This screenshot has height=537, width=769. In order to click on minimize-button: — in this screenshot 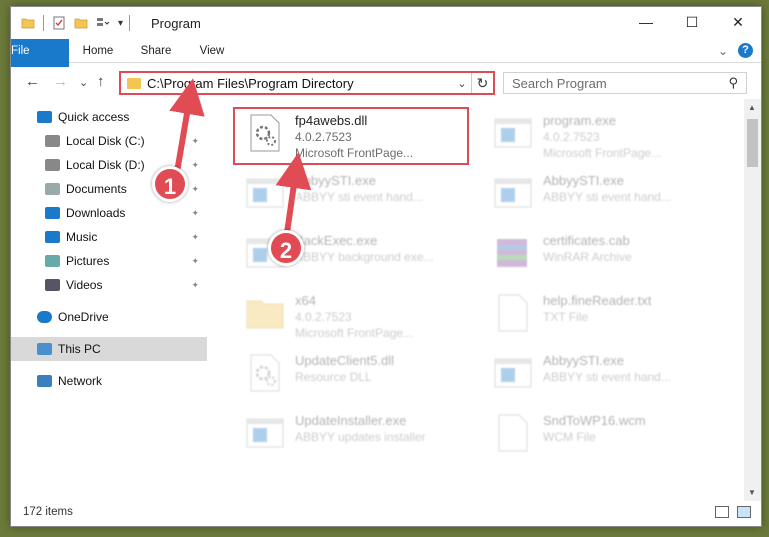, I will do `click(646, 22)`.